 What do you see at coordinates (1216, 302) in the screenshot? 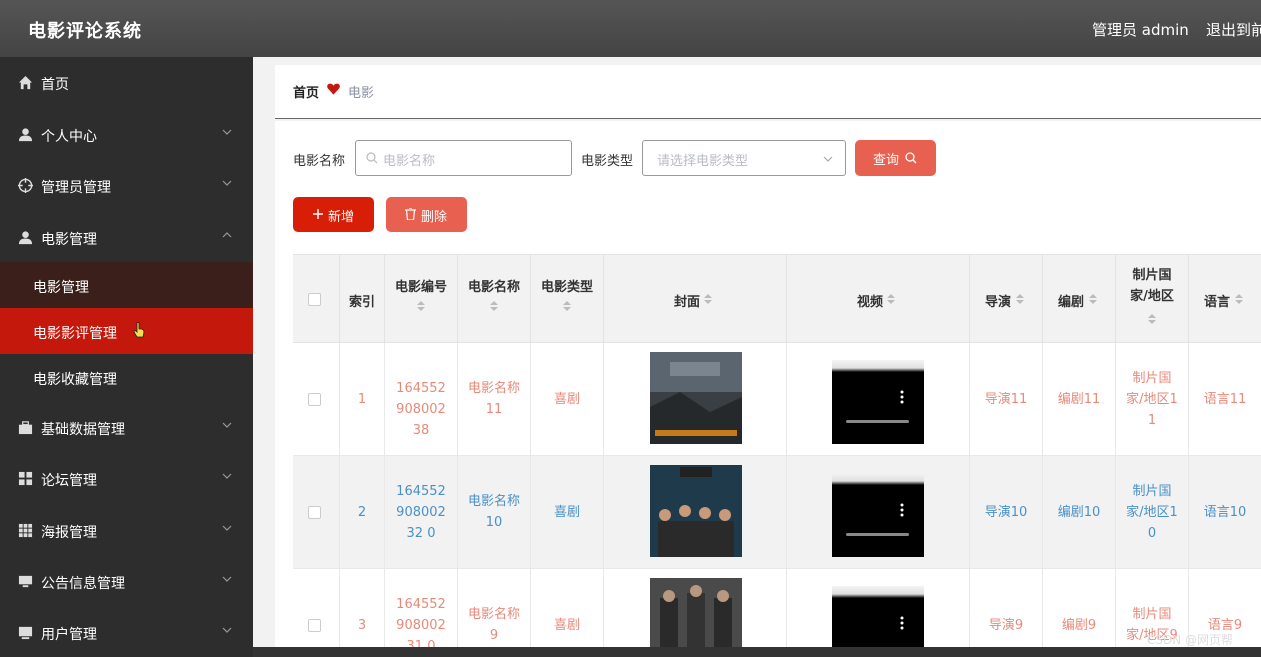
I see `header-label: 语言` at bounding box center [1216, 302].